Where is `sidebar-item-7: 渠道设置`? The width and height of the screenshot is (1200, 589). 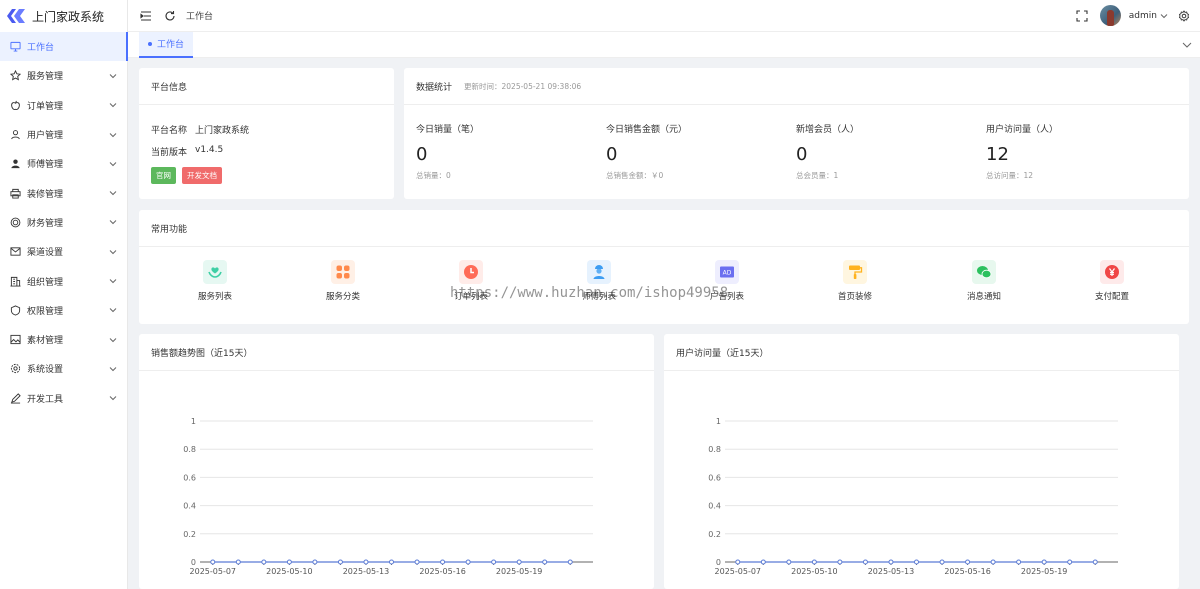 sidebar-item-7: 渠道设置 is located at coordinates (63, 251).